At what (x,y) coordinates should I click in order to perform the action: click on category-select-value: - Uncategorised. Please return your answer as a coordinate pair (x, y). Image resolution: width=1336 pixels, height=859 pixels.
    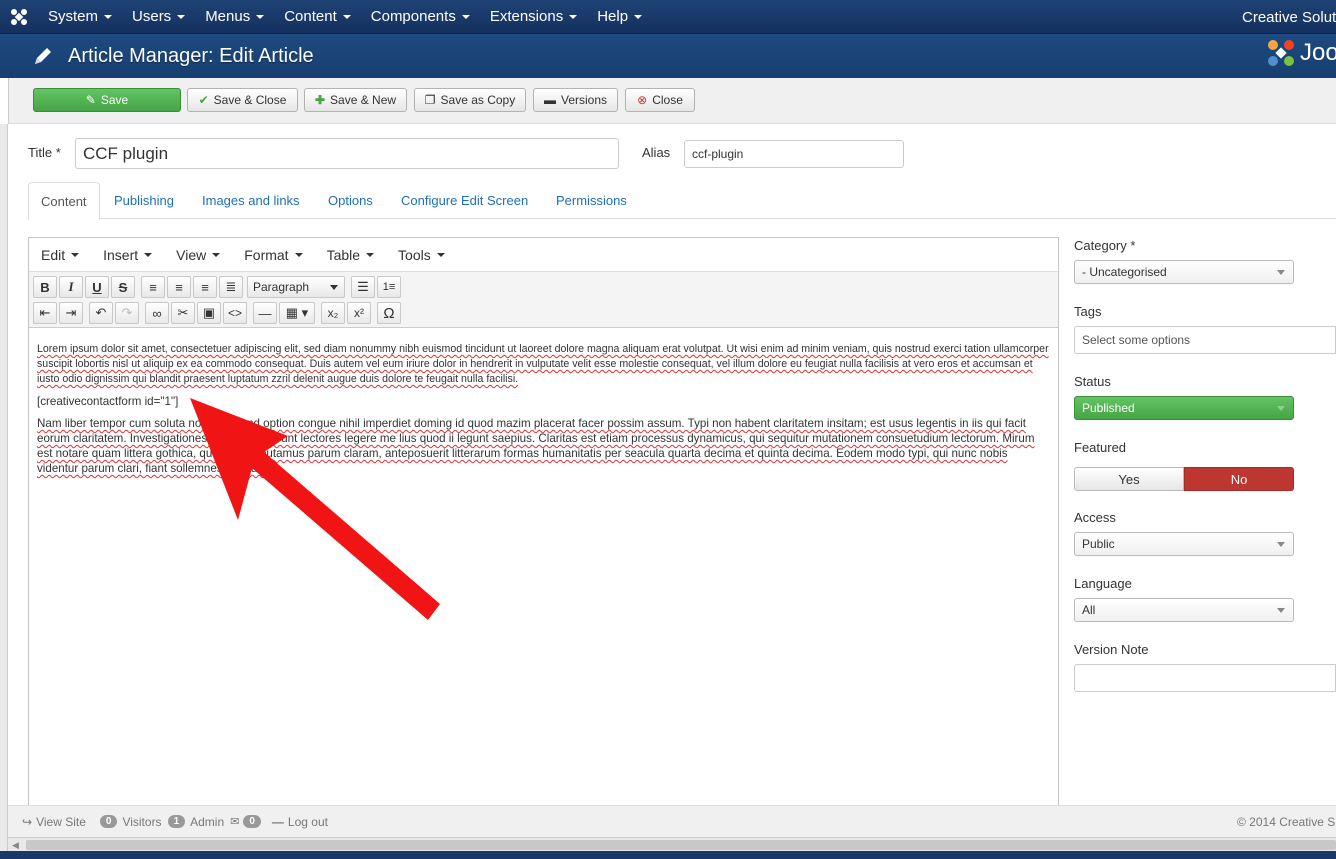
    Looking at the image, I should click on (1124, 272).